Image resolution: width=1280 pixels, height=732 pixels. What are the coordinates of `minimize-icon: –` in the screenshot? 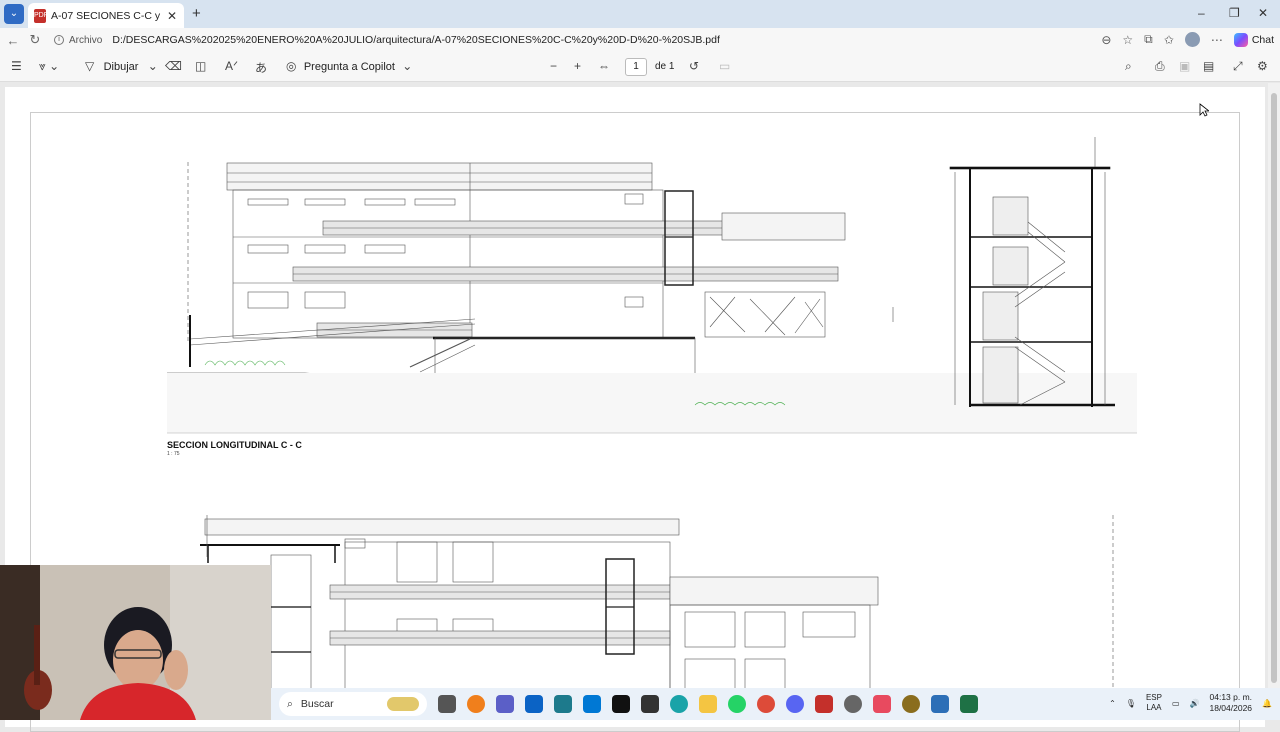 It's located at (1201, 13).